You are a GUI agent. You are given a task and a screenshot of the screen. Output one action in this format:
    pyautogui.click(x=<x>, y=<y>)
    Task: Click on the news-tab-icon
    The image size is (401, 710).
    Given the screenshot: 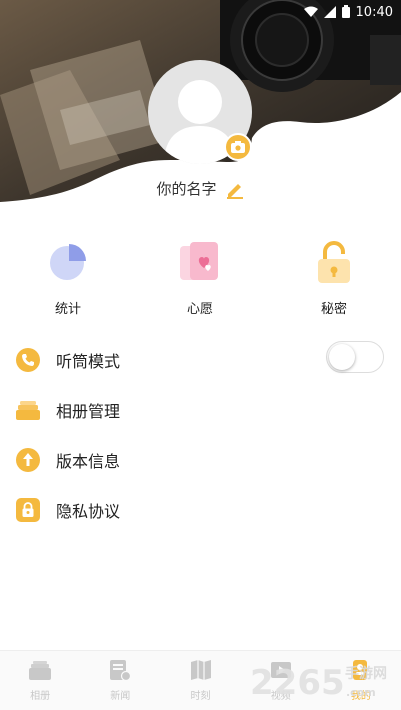 What is the action you would take?
    pyautogui.click(x=121, y=670)
    